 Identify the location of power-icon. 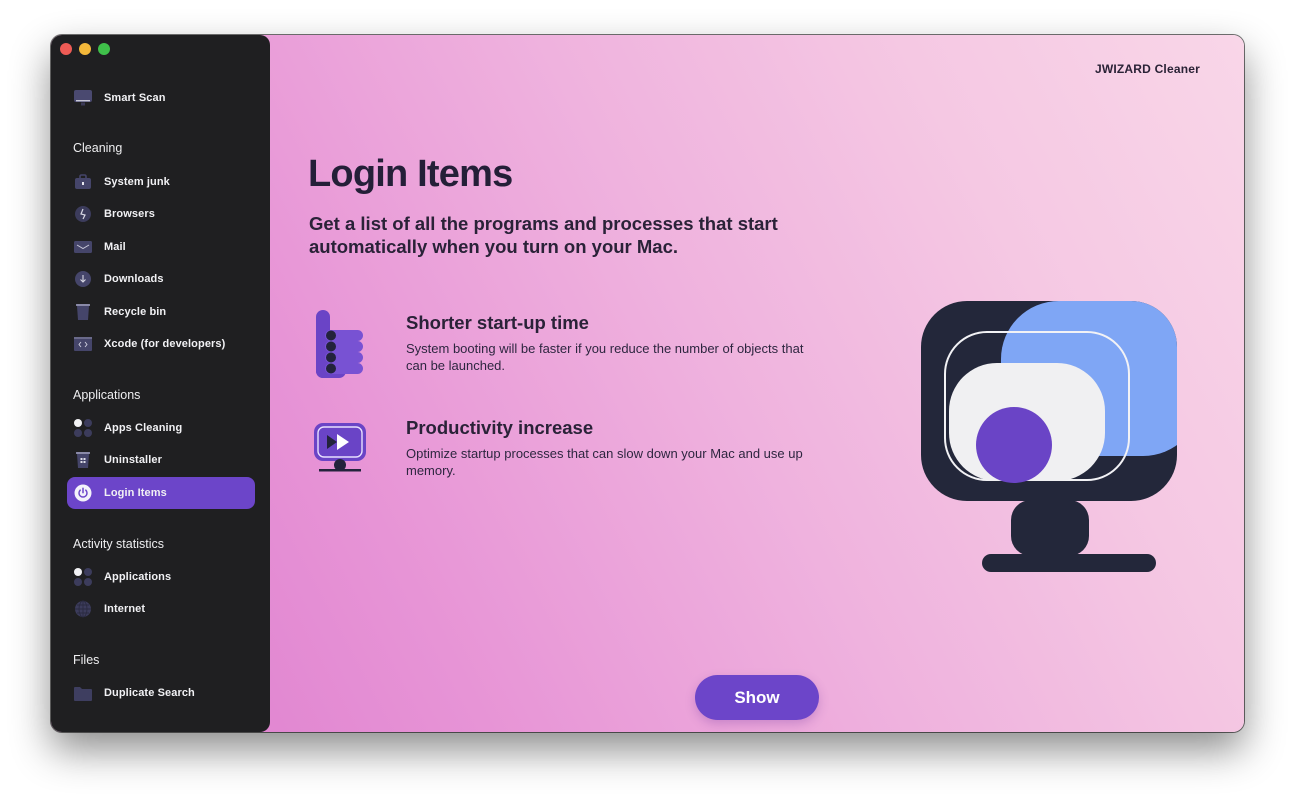
(83, 493).